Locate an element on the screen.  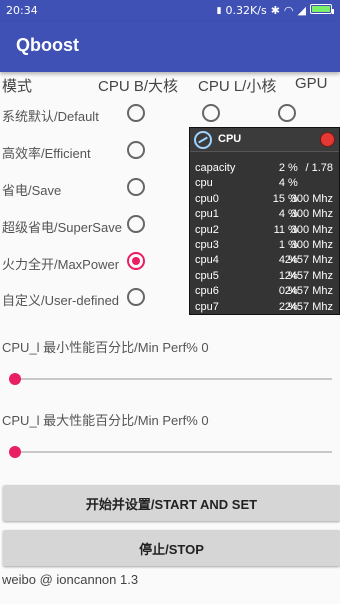
mode-label-maxpower: 火力全开/MaxPower is located at coordinates (61, 264).